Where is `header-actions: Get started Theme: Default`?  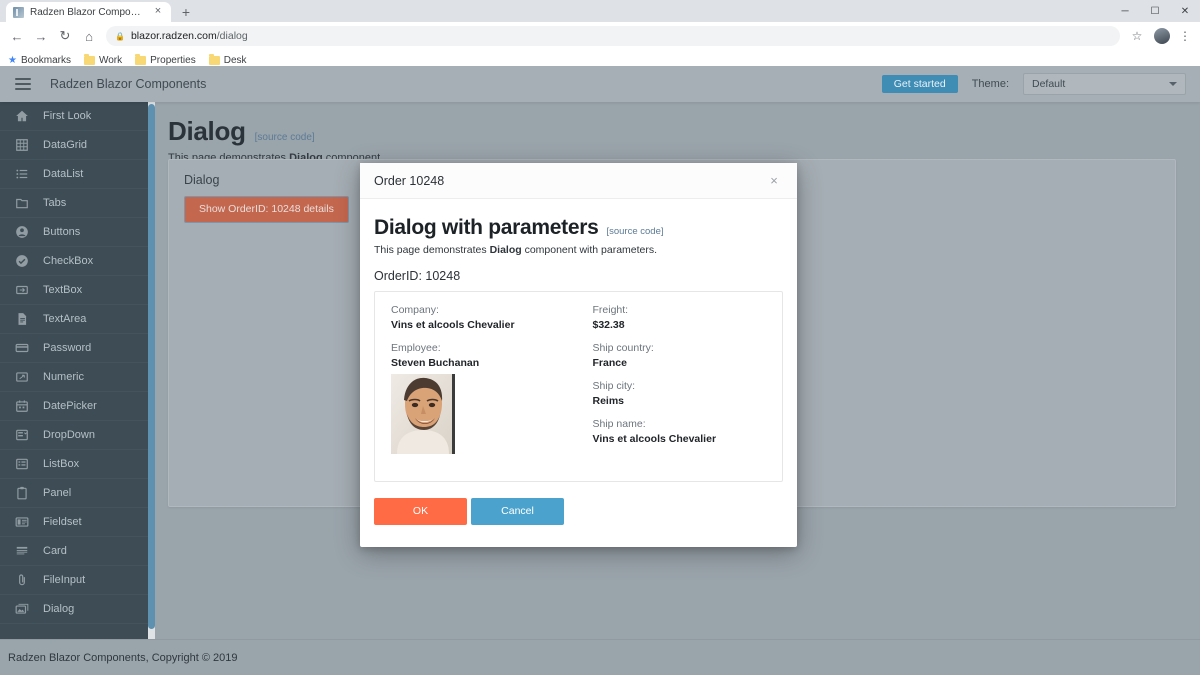
header-actions: Get started Theme: Default is located at coordinates (1040, 84).